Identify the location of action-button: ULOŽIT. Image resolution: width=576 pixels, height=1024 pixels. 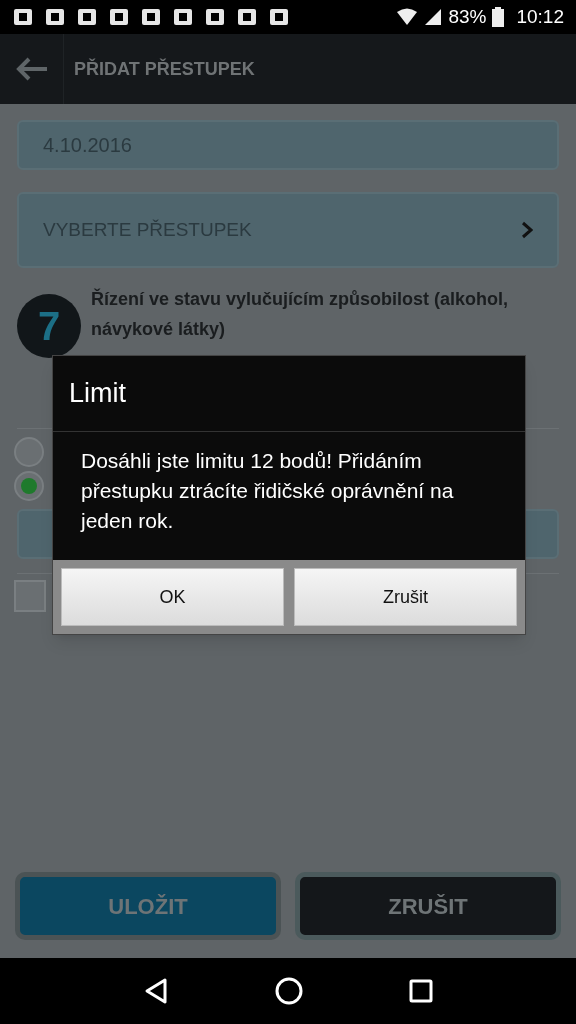
(148, 906).